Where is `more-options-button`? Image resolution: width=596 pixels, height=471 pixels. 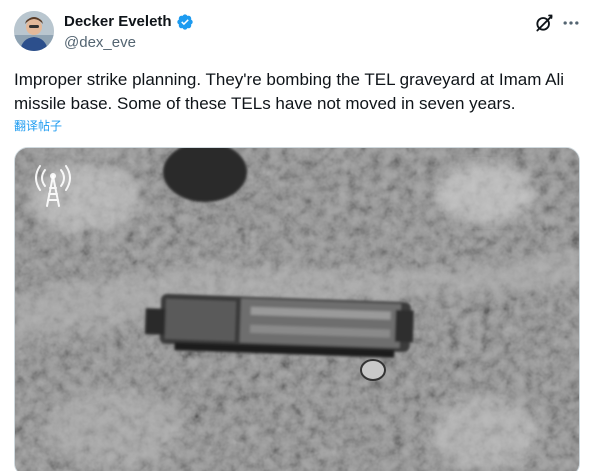
more-options-button is located at coordinates (571, 23).